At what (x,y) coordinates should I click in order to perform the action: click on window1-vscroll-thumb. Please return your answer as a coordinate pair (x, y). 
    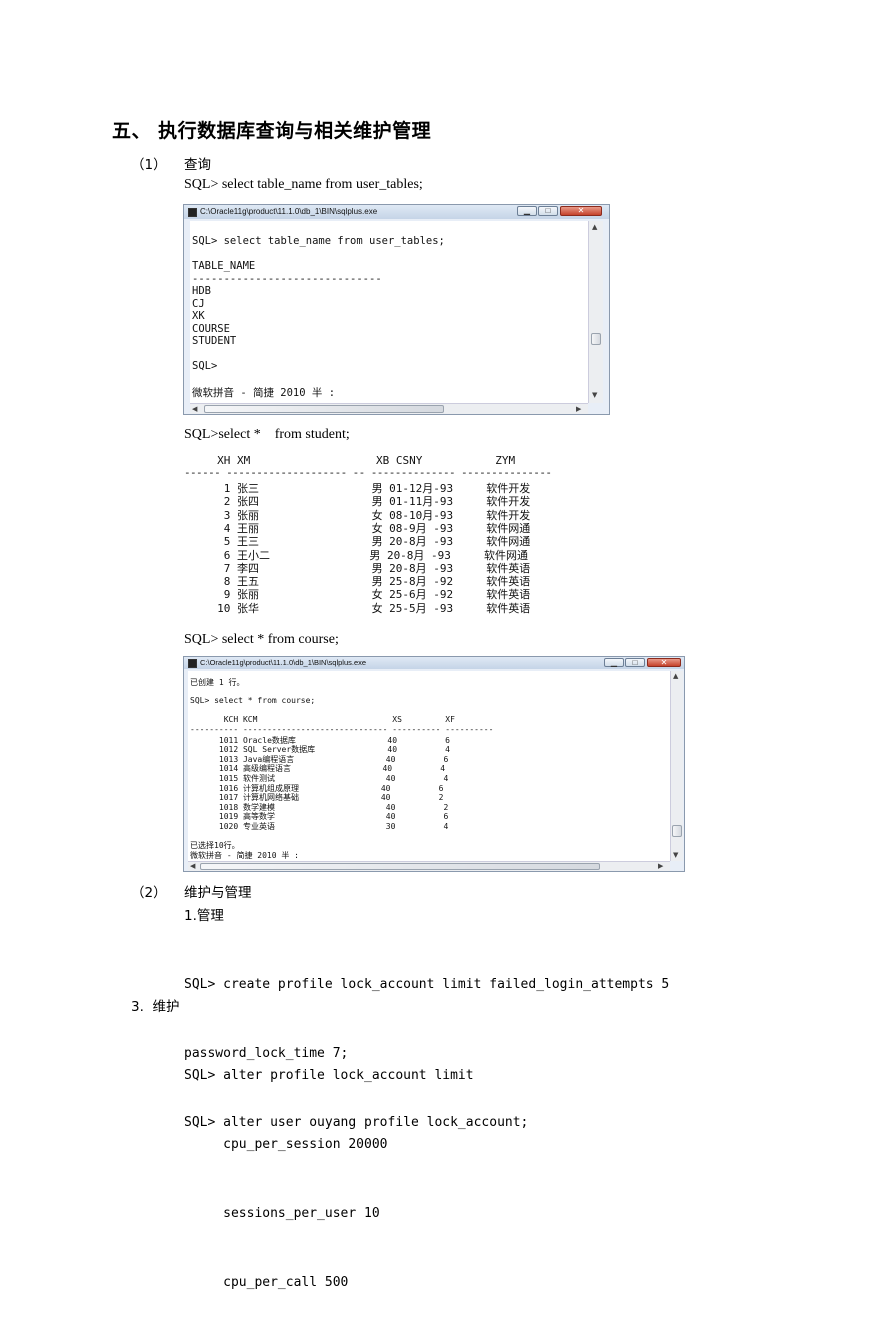
    Looking at the image, I should click on (596, 339).